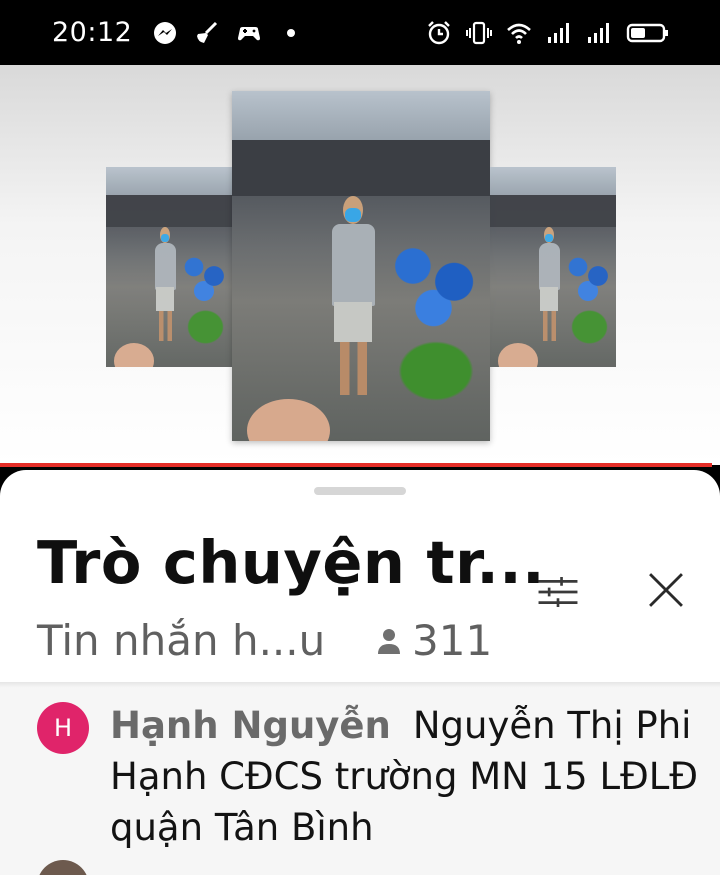  I want to click on filter-button, so click(558, 592).